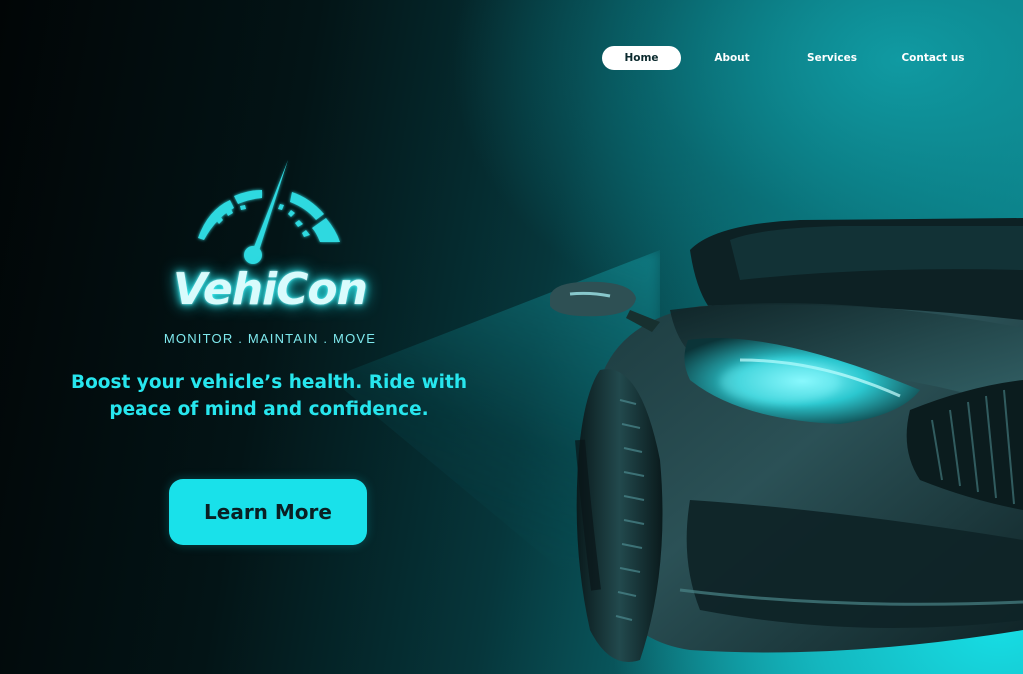 The height and width of the screenshot is (674, 1023). I want to click on top-nav: Home About Services Contact us, so click(792, 58).